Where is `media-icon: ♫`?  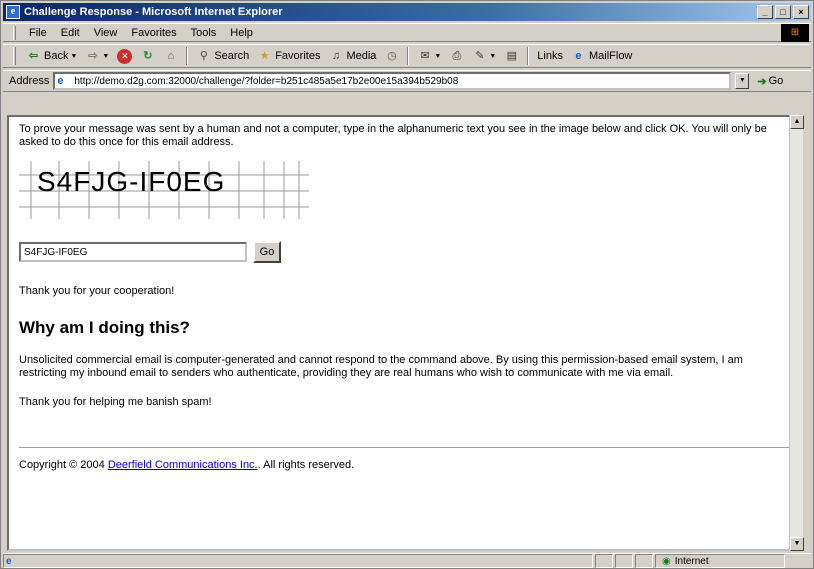 media-icon: ♫ is located at coordinates (336, 55).